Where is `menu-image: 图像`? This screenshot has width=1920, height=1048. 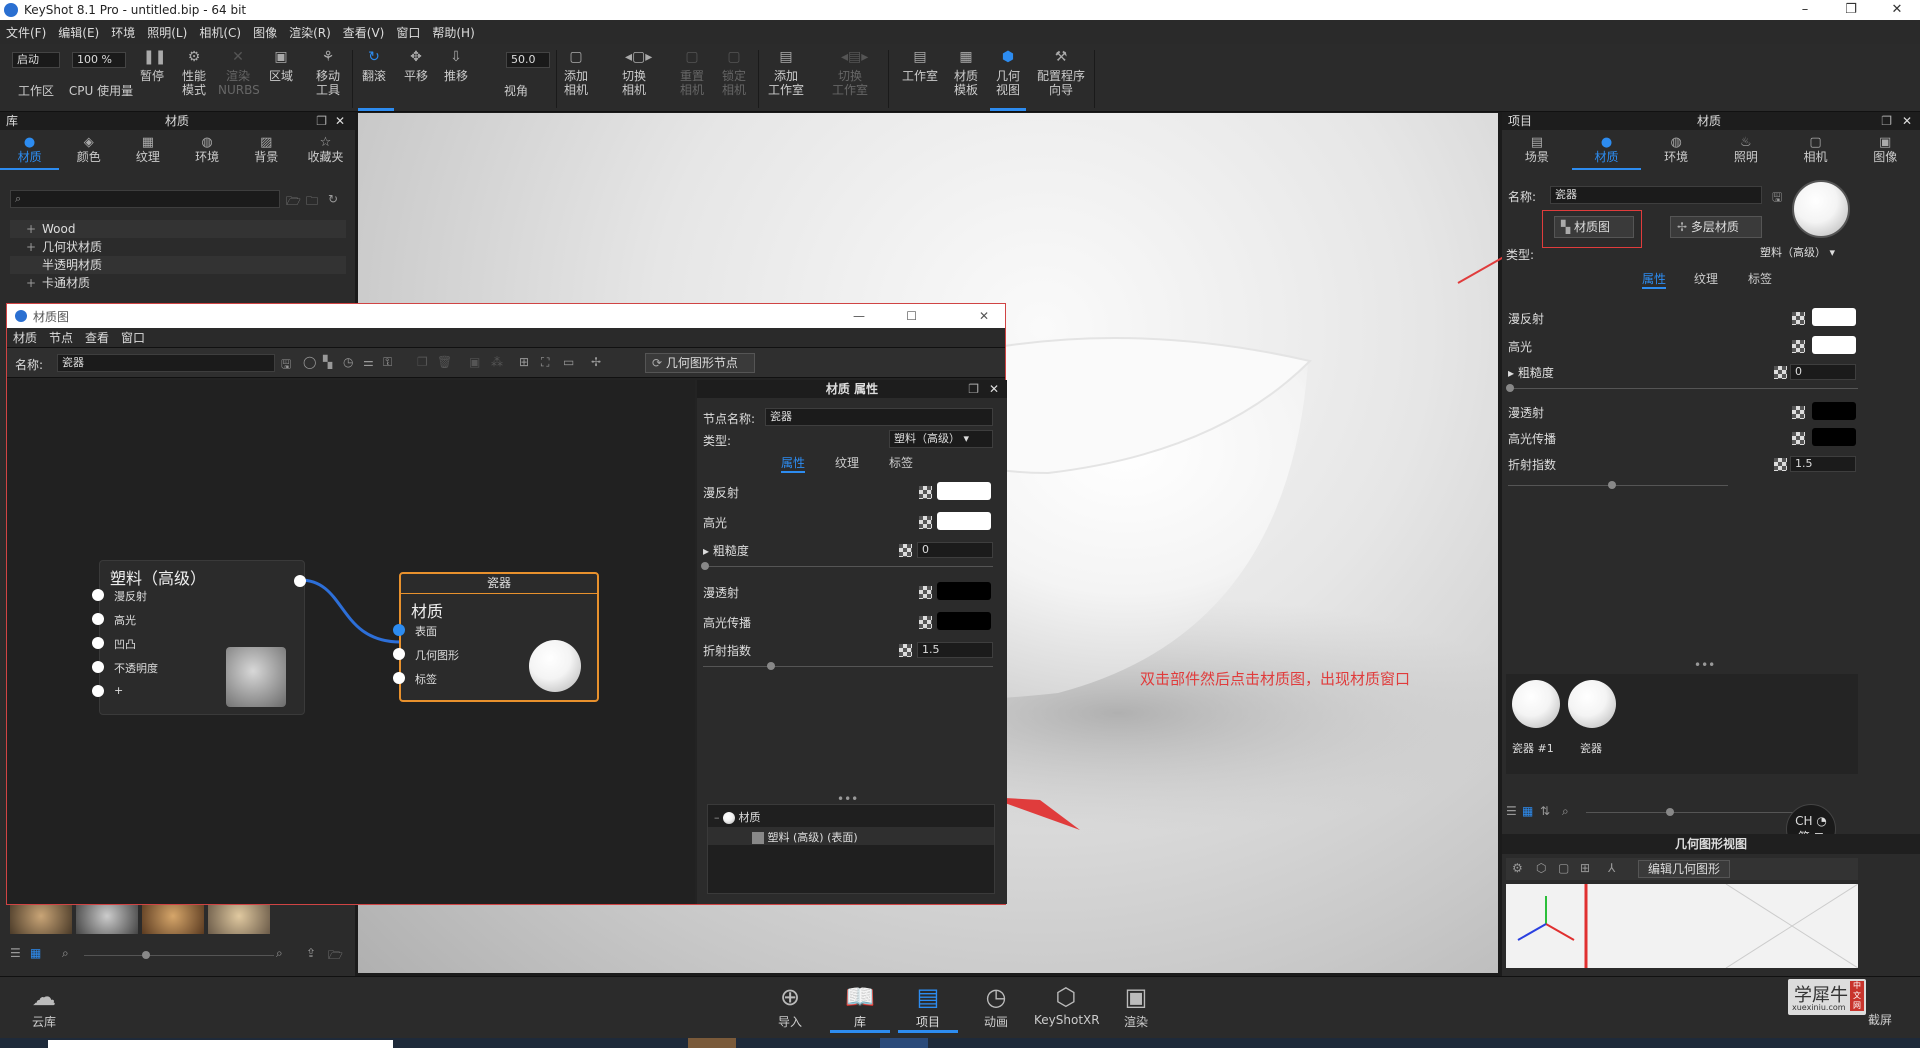 menu-image: 图像 is located at coordinates (265, 32).